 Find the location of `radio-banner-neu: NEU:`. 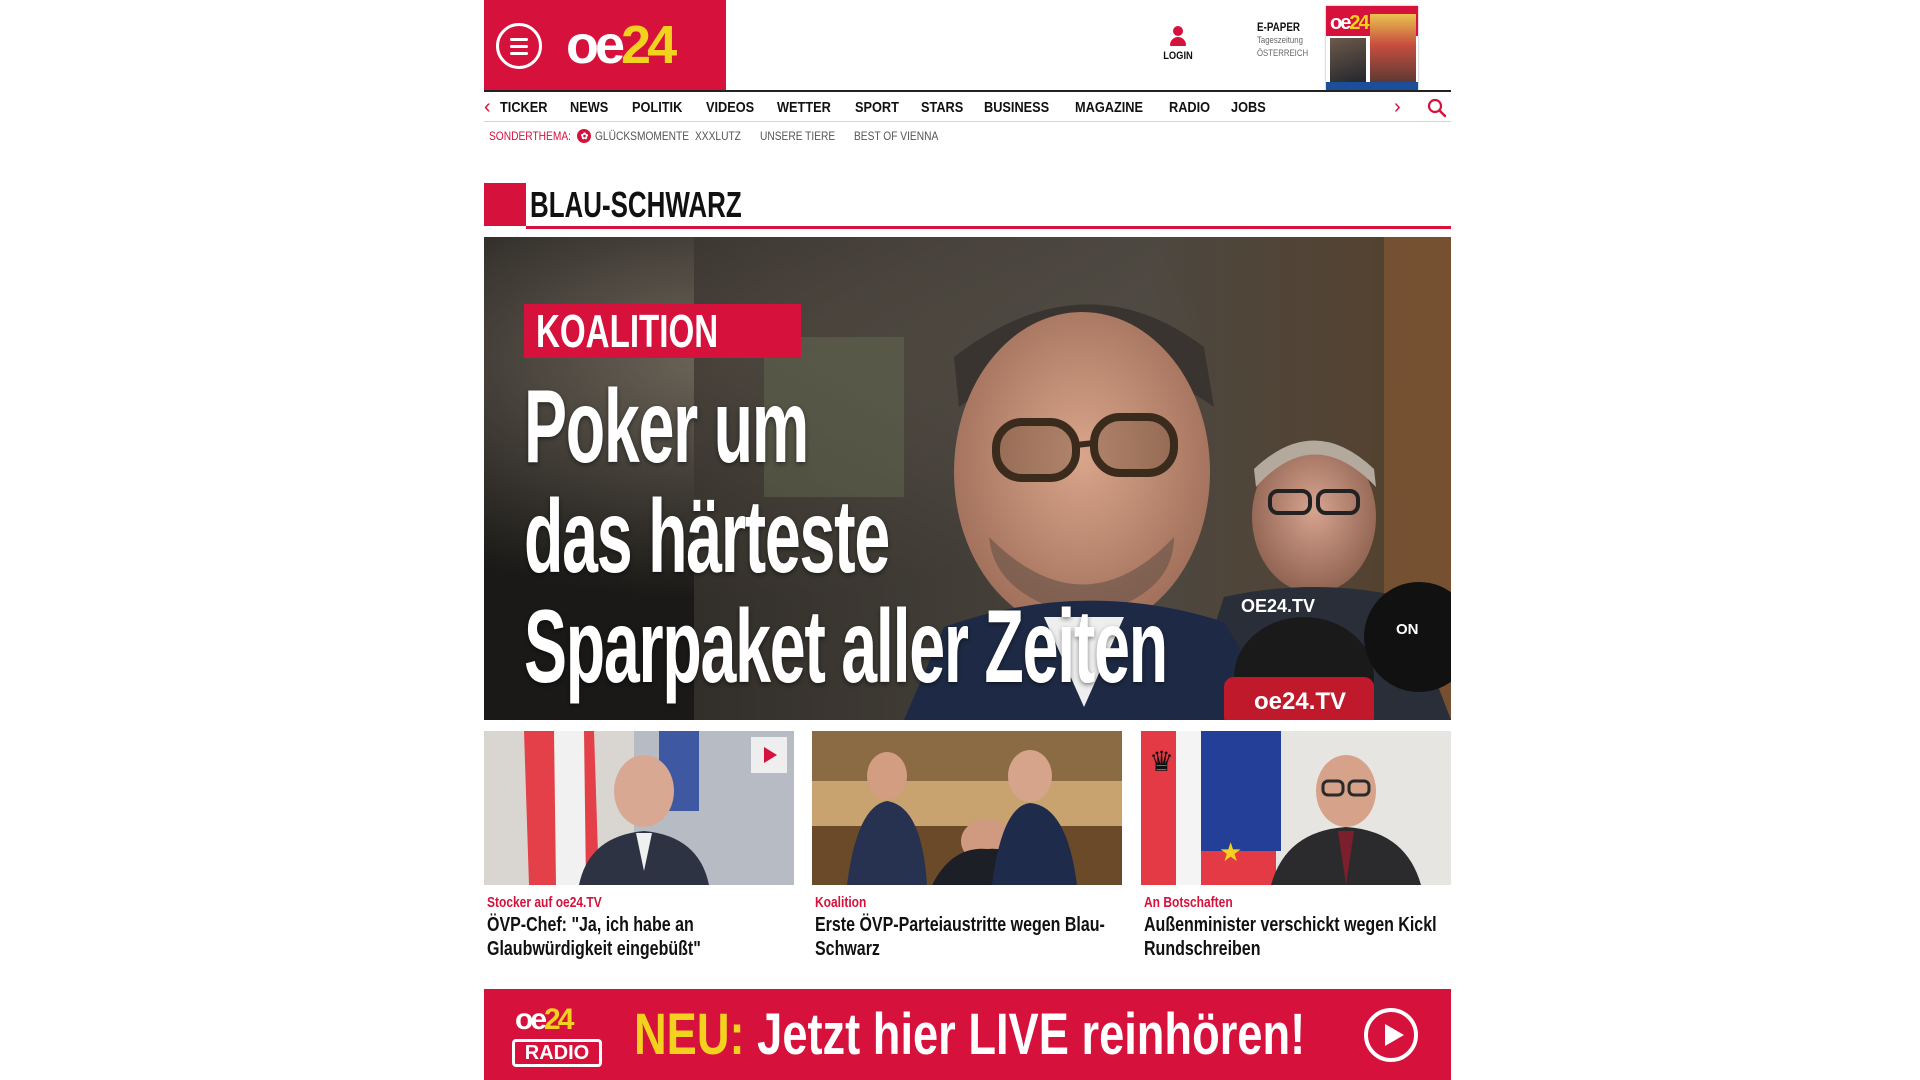

radio-banner-neu: NEU: is located at coordinates (689, 1034).